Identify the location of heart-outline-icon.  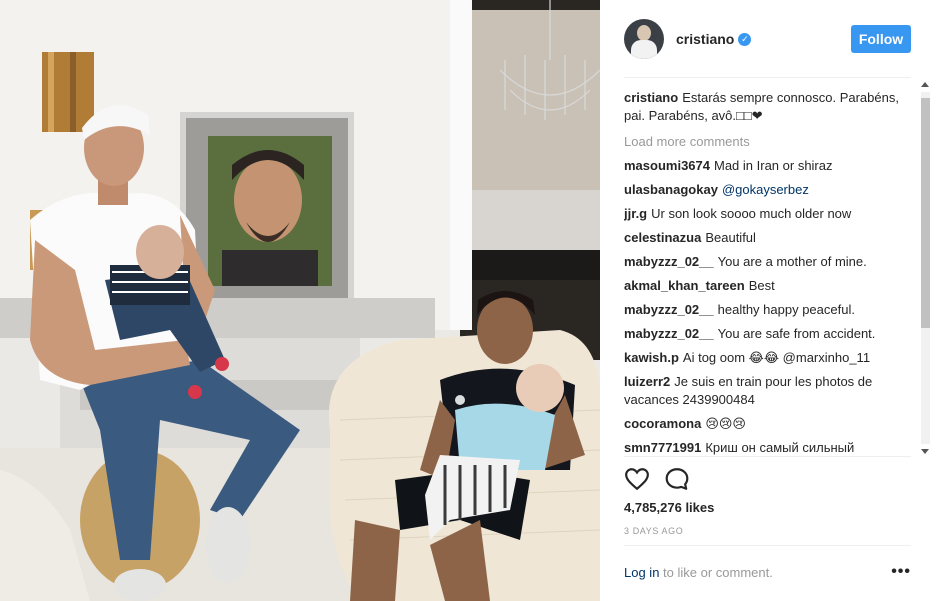
(637, 479).